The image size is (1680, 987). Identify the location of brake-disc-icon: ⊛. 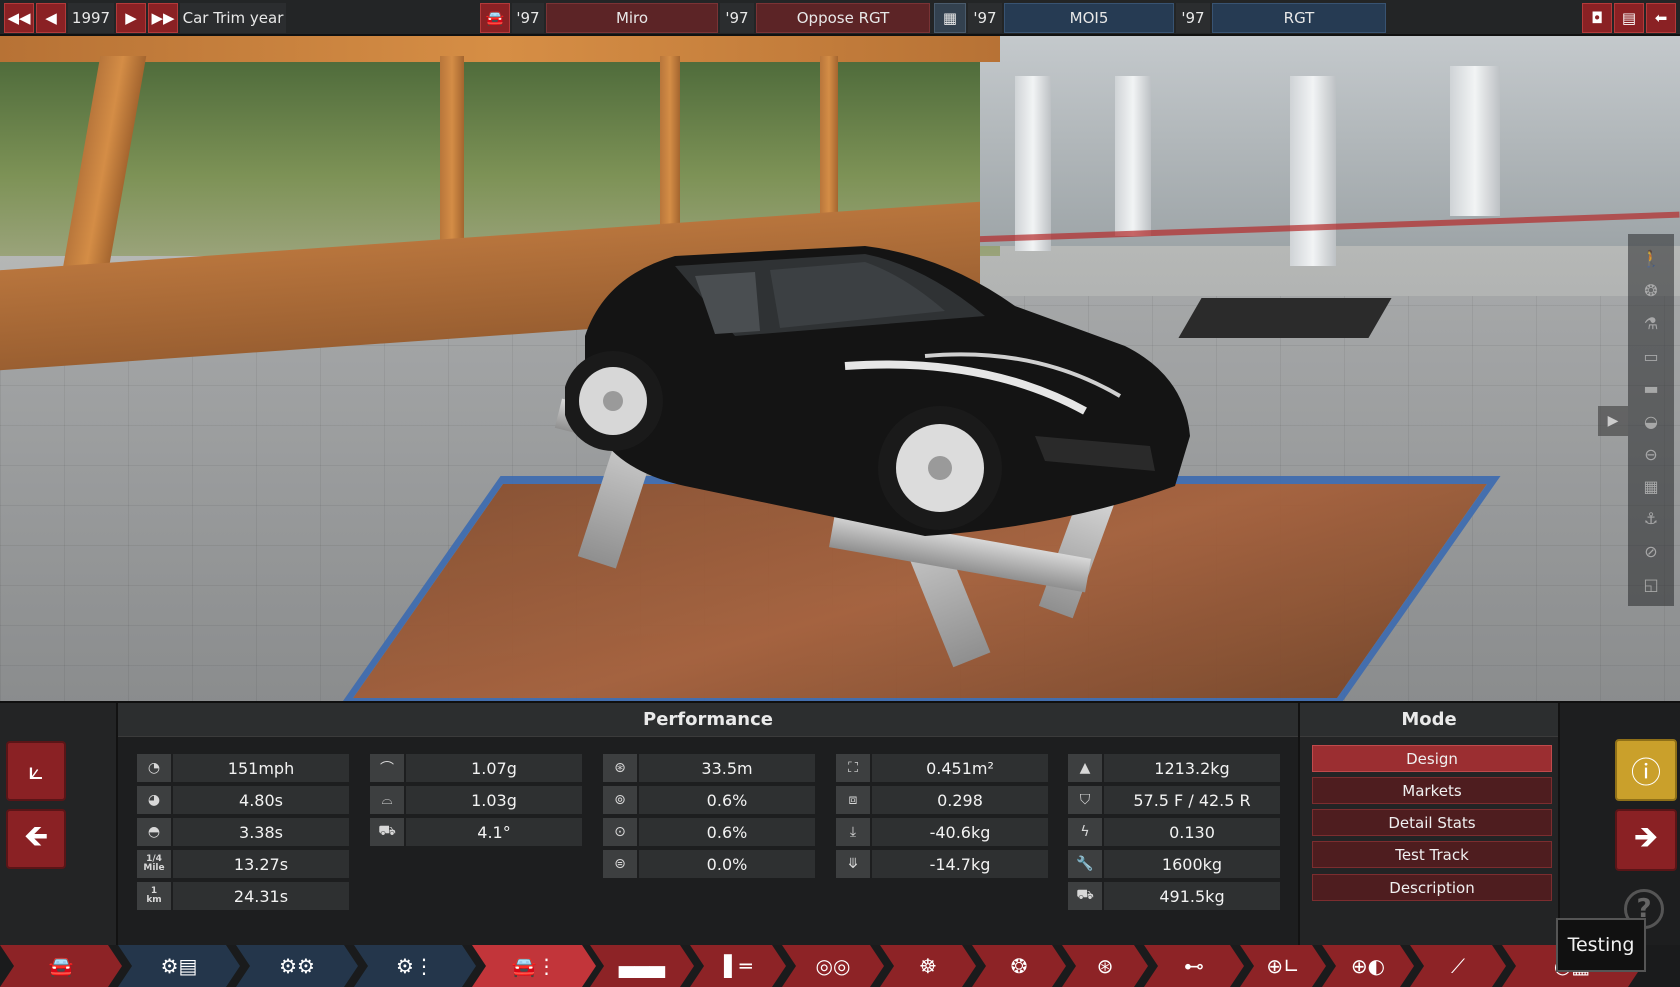
(620, 768).